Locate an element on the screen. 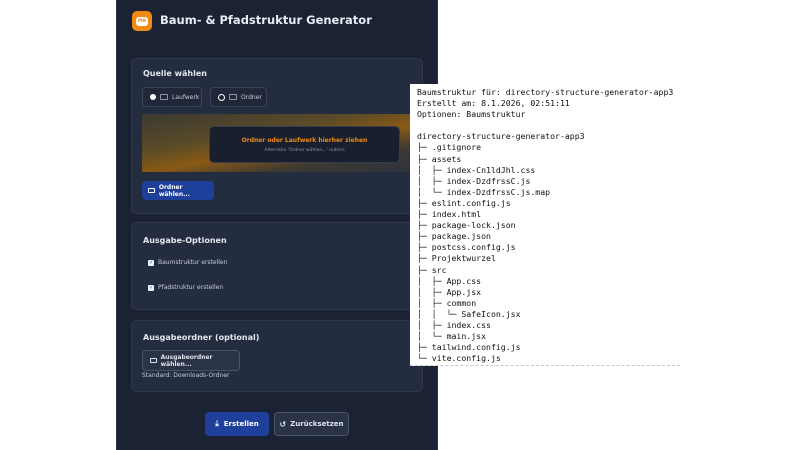  dropzone-sub-text: Alternativ 'Ordner wählen...' nutzen is located at coordinates (304, 150).